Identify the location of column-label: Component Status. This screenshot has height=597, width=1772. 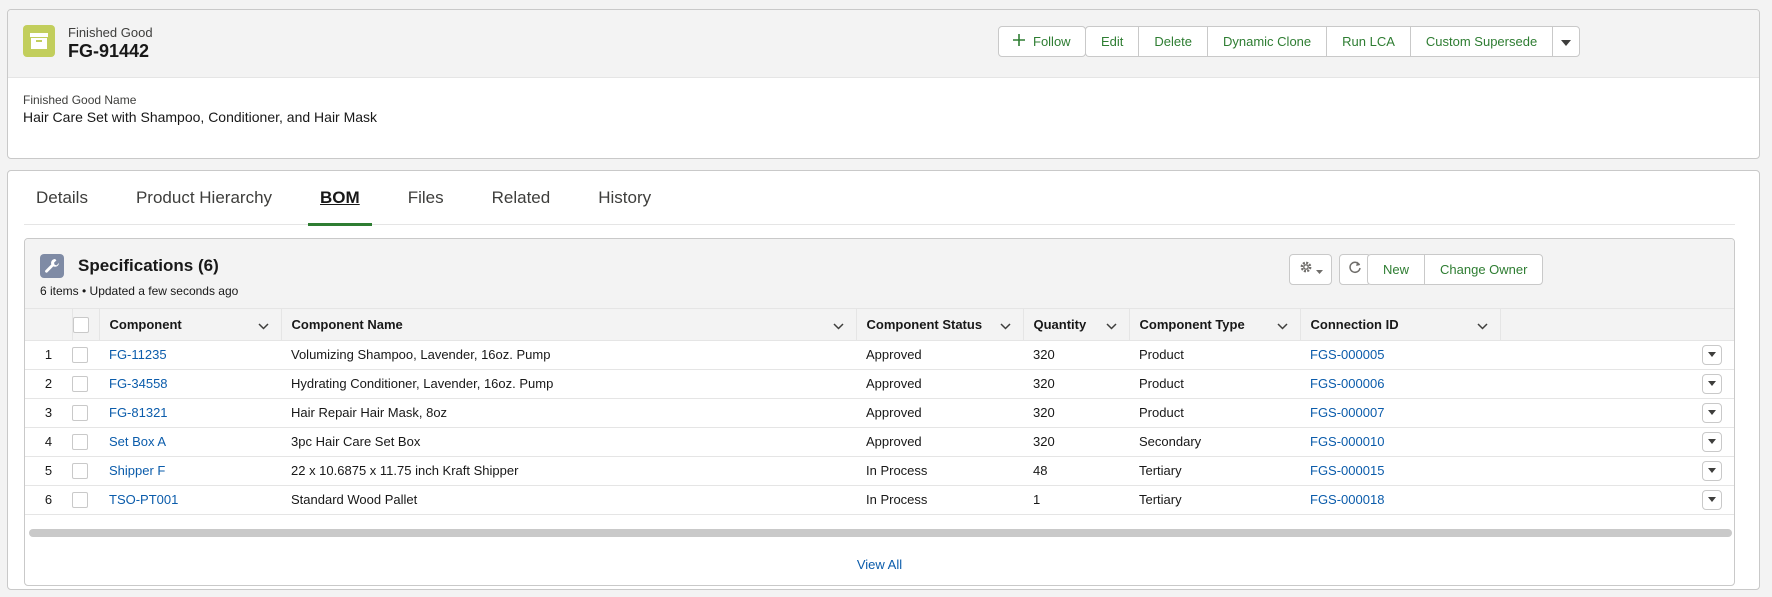
(924, 324).